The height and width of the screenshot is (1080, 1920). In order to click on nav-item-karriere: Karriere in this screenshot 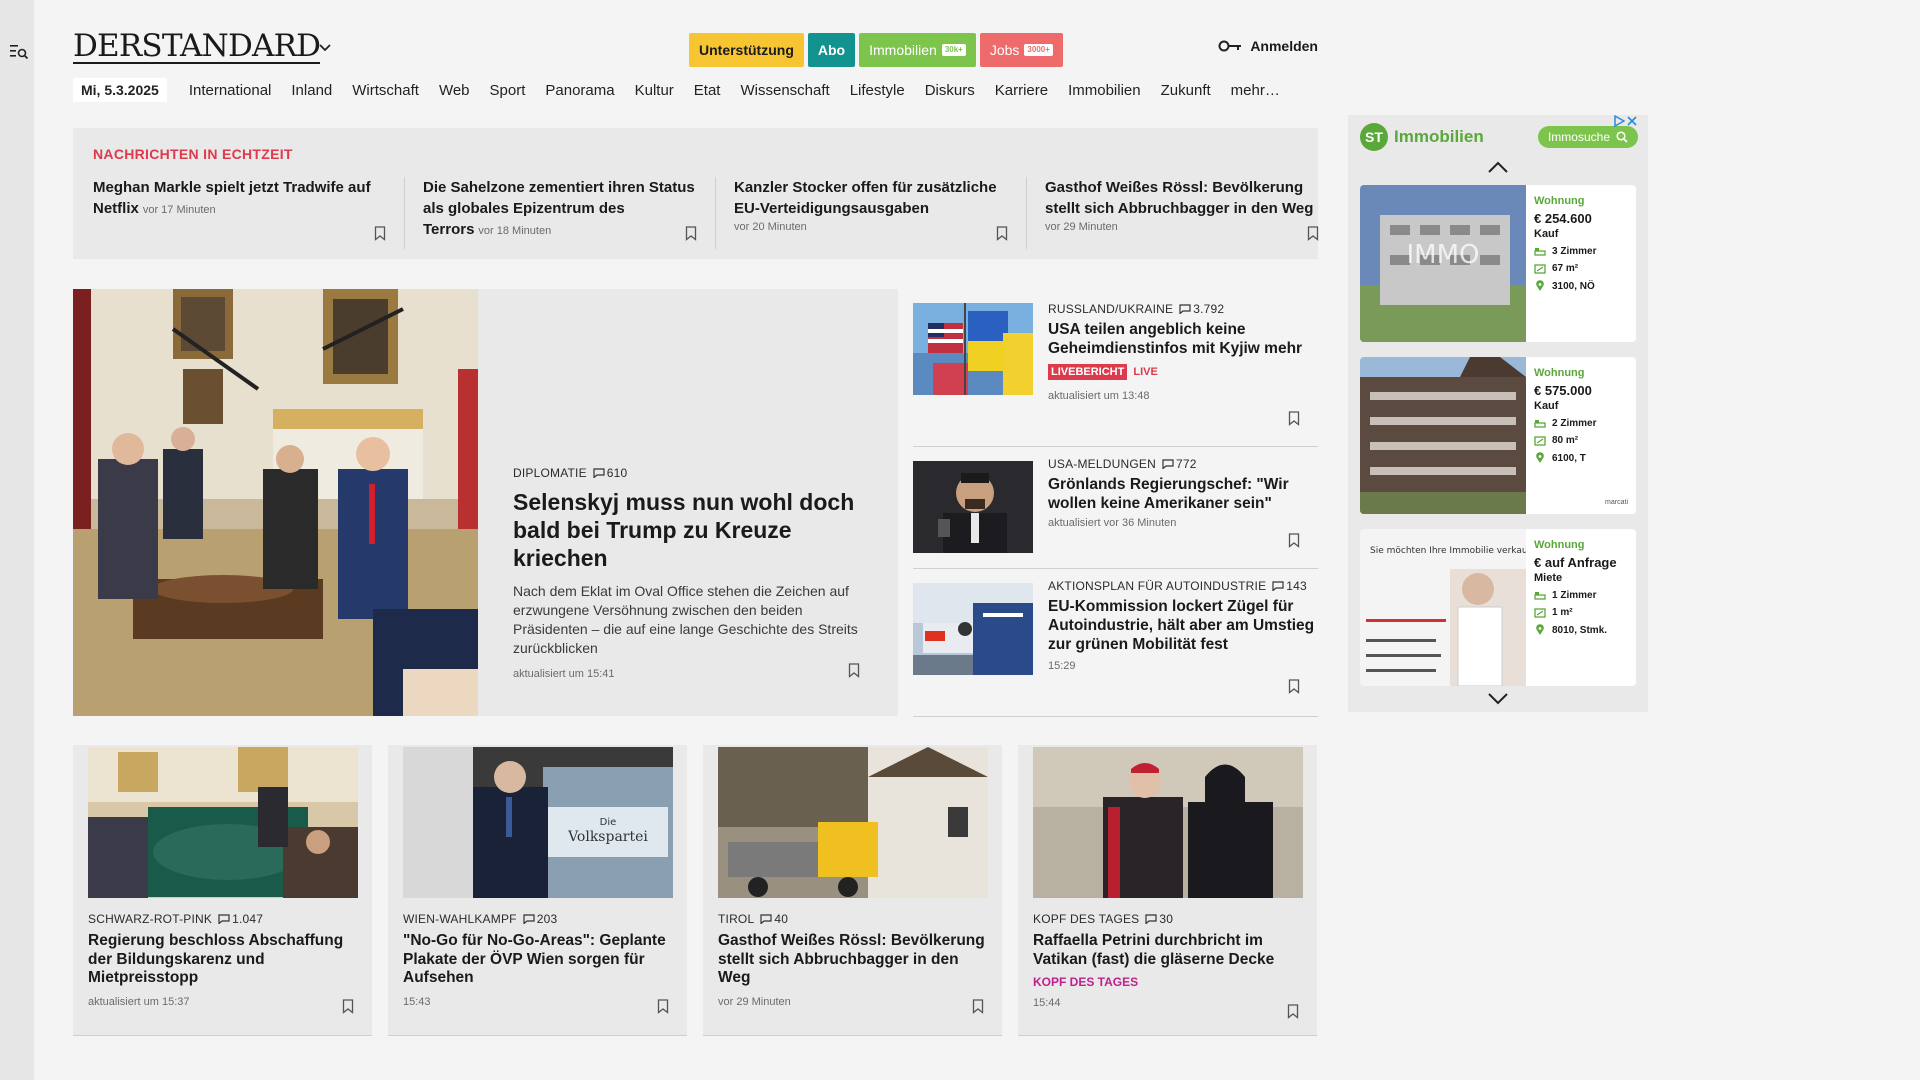, I will do `click(1021, 90)`.